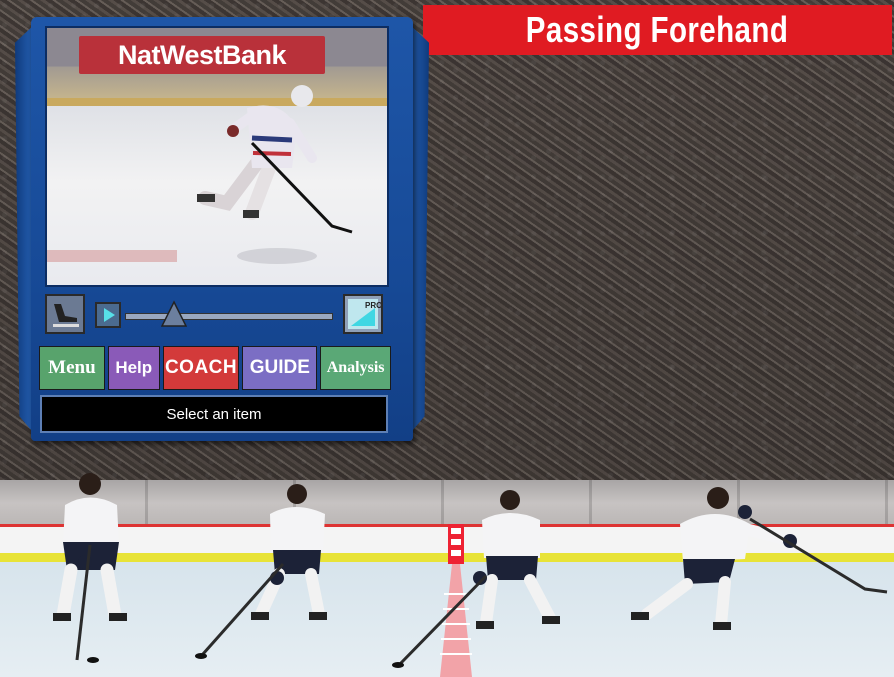 This screenshot has width=894, height=677. I want to click on guide-button-label: GUIDE, so click(279, 367).